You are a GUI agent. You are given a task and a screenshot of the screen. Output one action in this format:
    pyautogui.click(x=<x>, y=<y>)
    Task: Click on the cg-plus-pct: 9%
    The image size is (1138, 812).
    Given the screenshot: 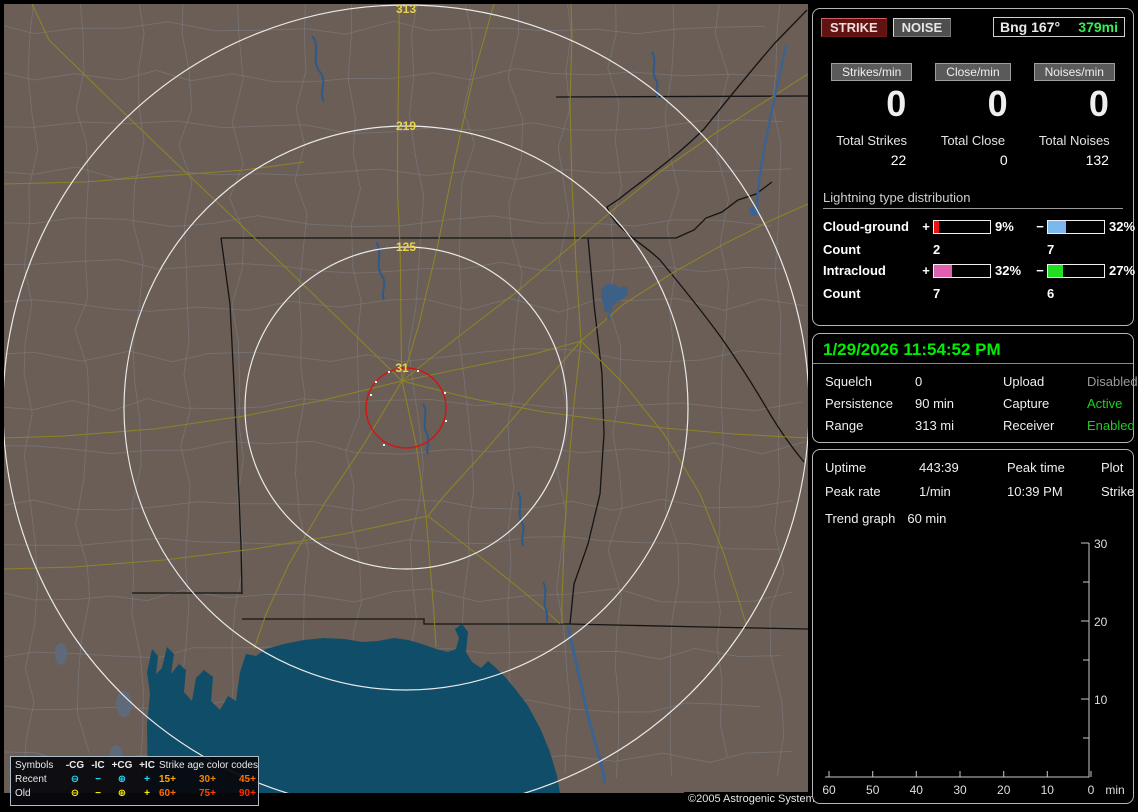 What is the action you would take?
    pyautogui.click(x=1004, y=226)
    